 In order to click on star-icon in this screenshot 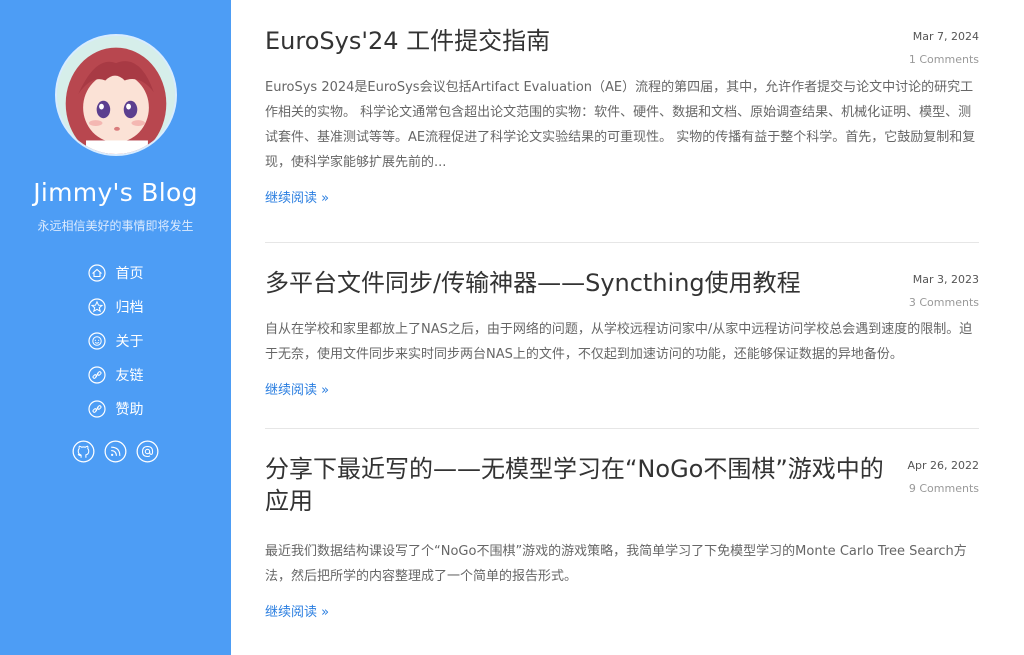, I will do `click(96, 307)`.